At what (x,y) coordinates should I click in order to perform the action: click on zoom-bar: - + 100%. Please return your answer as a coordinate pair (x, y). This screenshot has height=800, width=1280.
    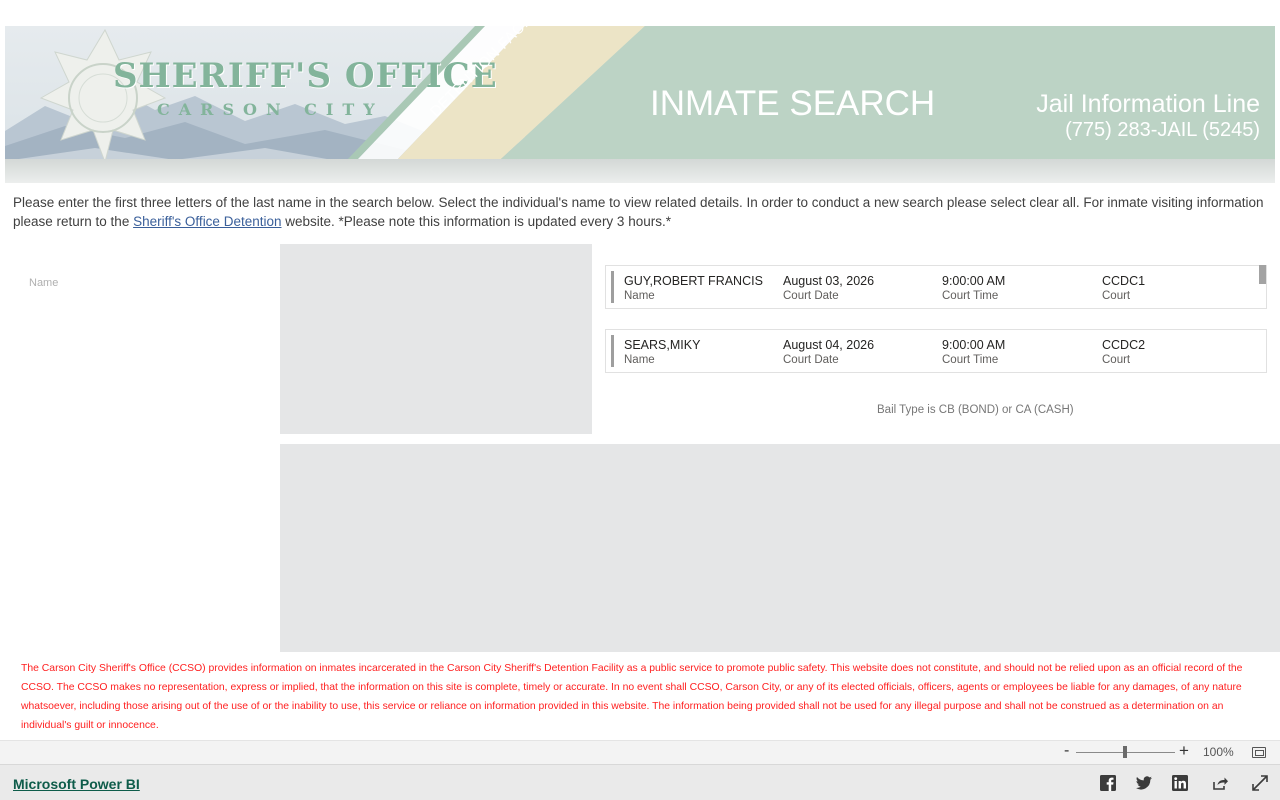
    Looking at the image, I should click on (640, 752).